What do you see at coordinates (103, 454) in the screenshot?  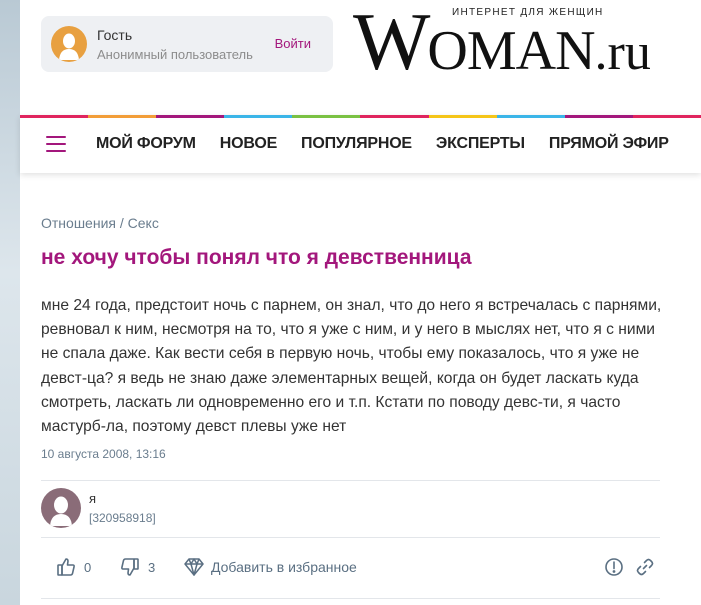 I see `post-date: 10 августа 2008, 13:16` at bounding box center [103, 454].